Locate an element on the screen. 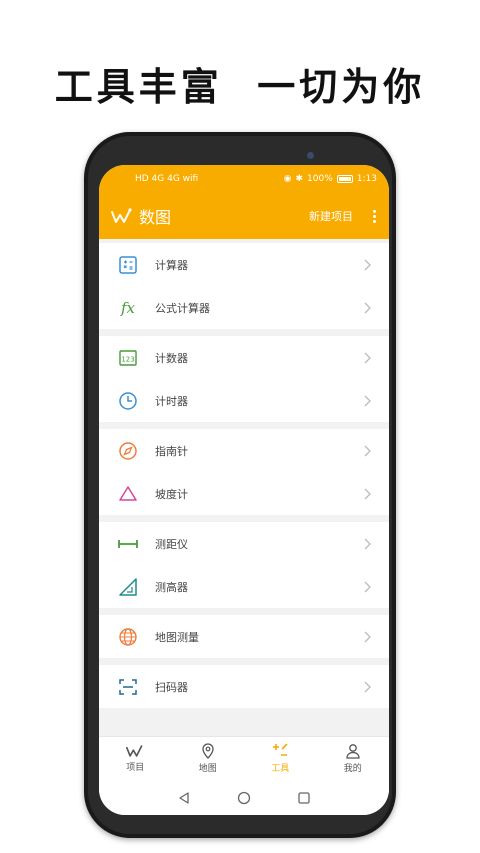 The height and width of the screenshot is (853, 480). tool-item-label: 计算器 is located at coordinates (171, 265).